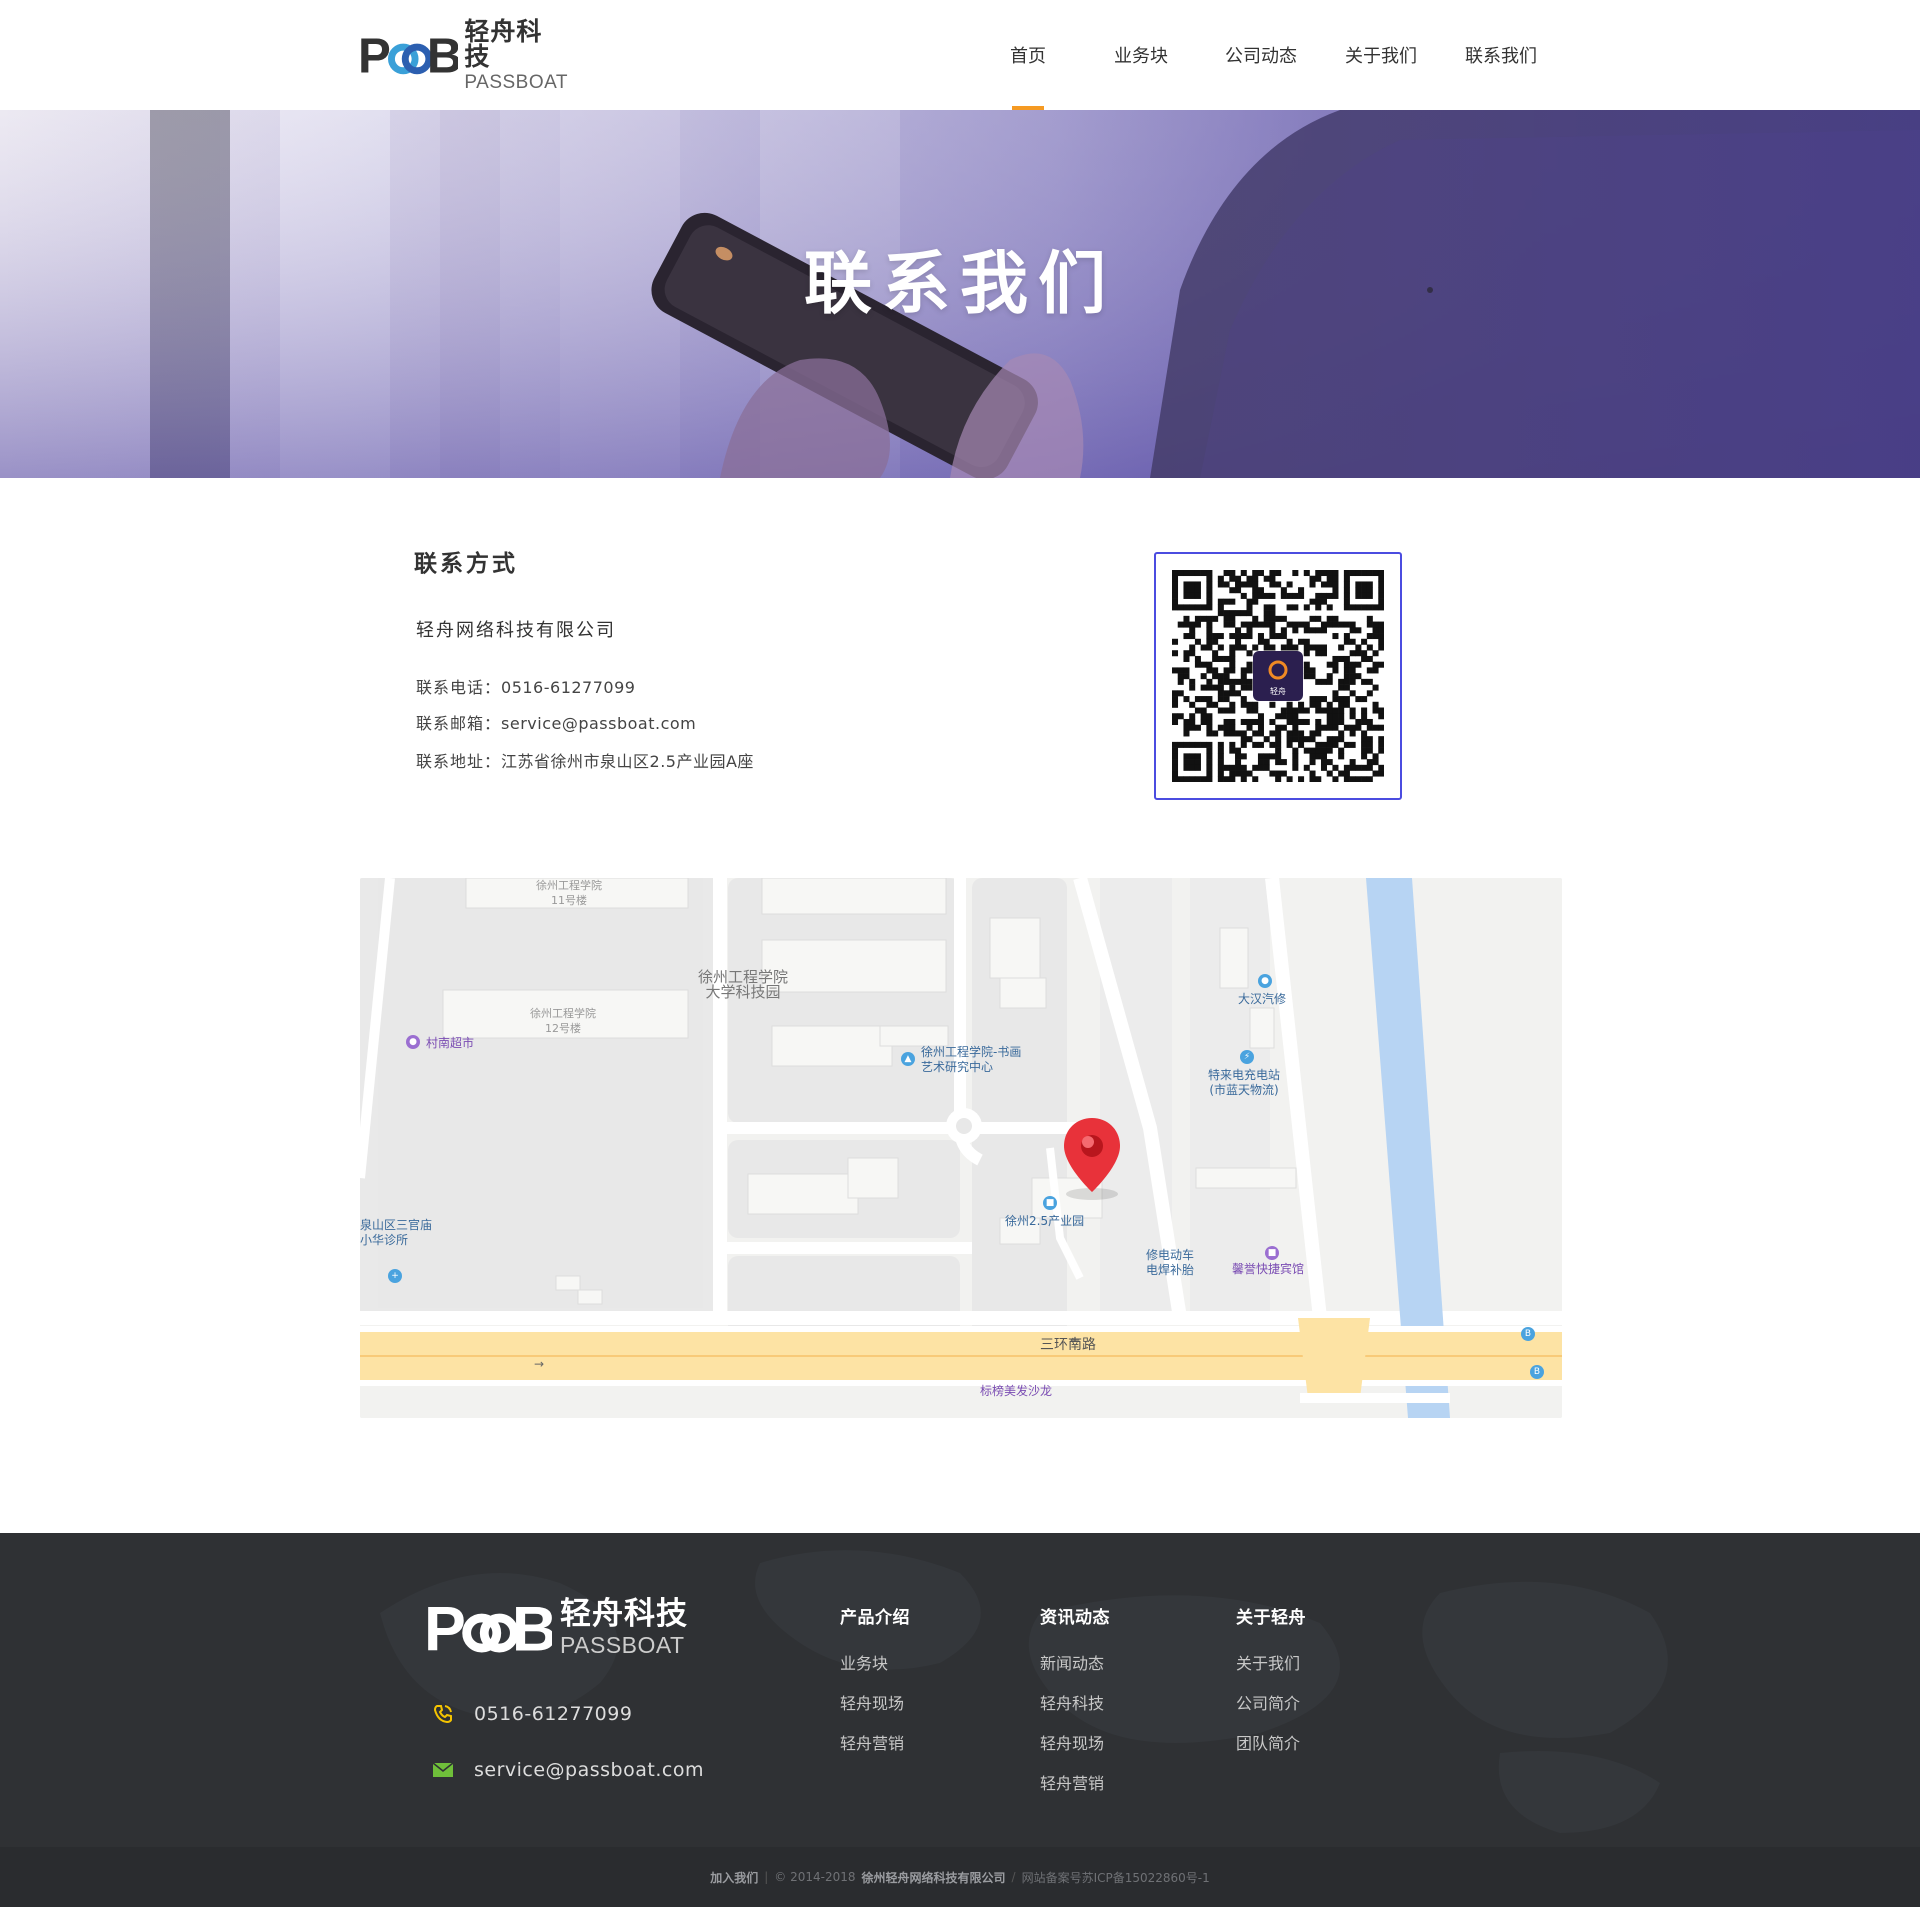 Image resolution: width=1920 pixels, height=1907 pixels. I want to click on map-label-road: 三环南路, so click(1068, 1345).